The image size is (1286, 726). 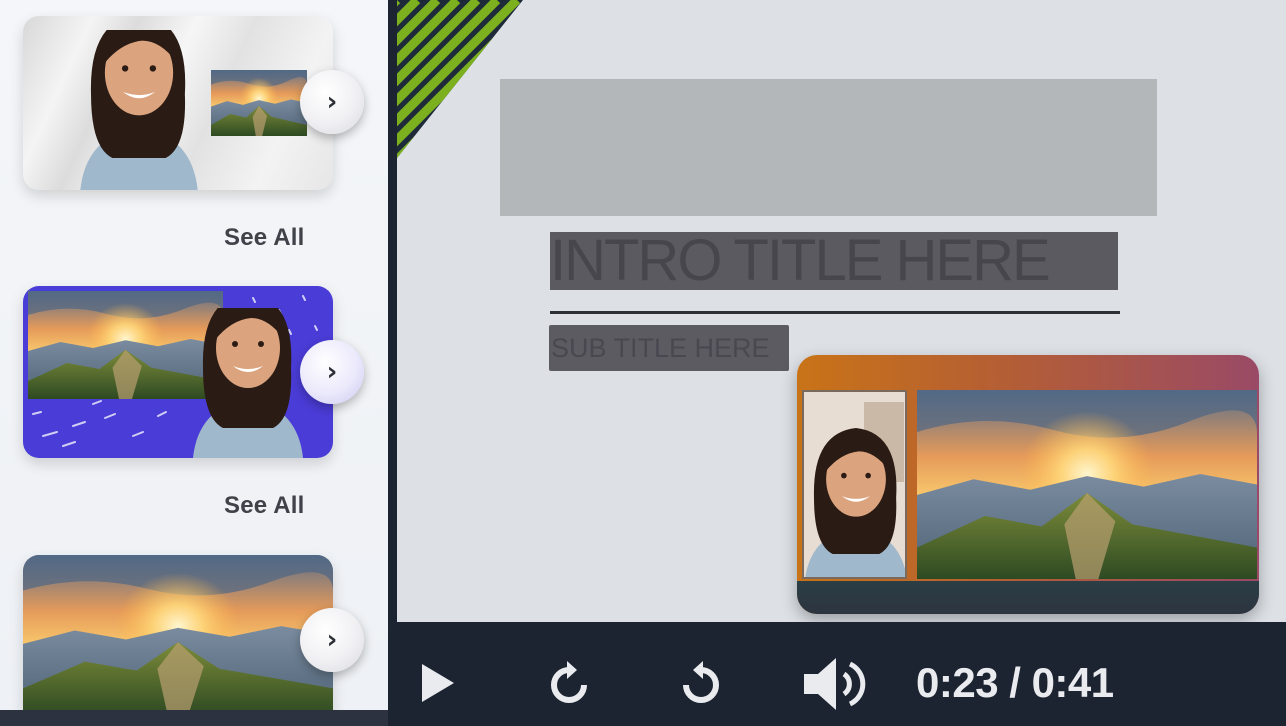 I want to click on template-card-picture-webcam, so click(x=178, y=372).